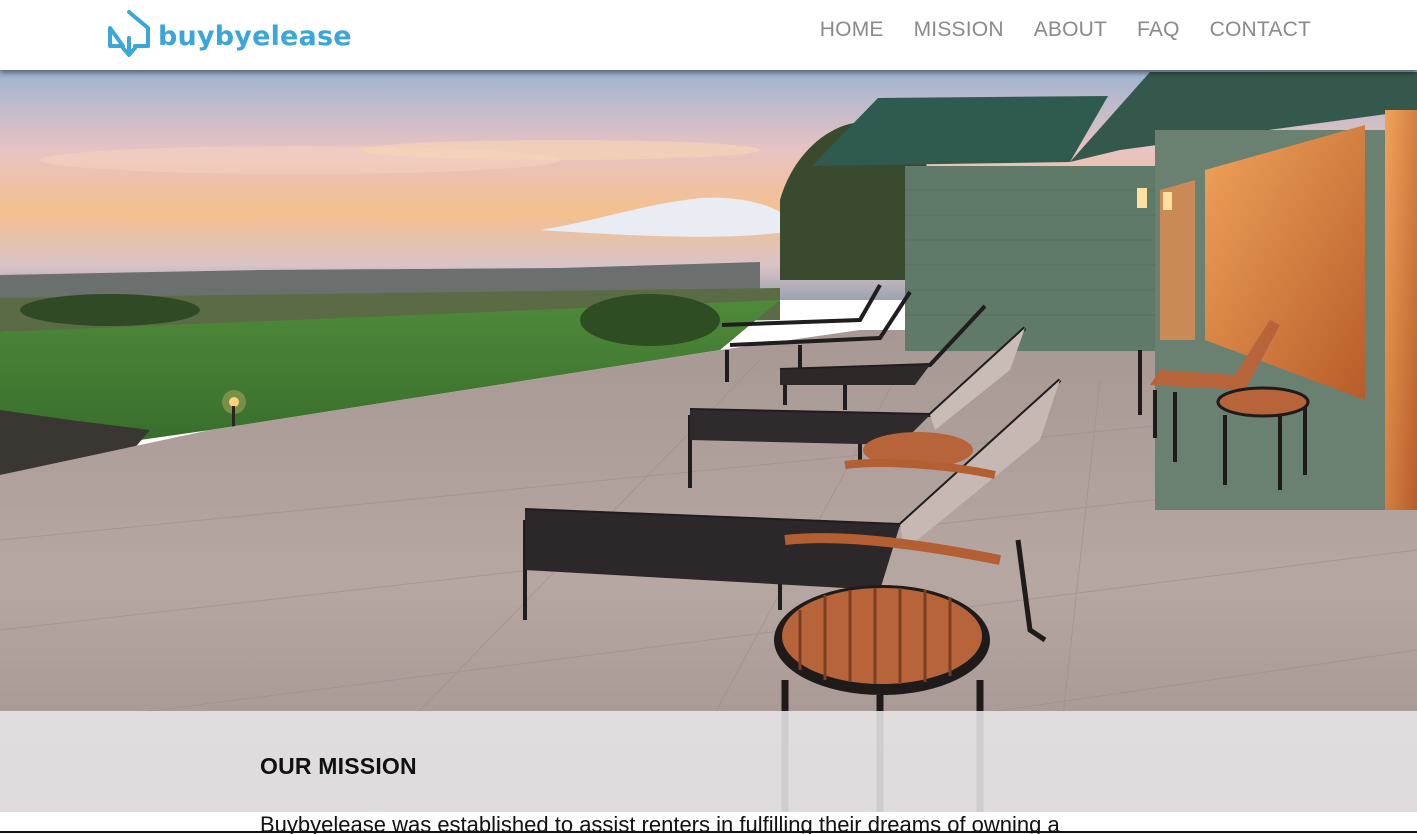 The image size is (1417, 834). What do you see at coordinates (708, 761) in the screenshot?
I see `mission-panel` at bounding box center [708, 761].